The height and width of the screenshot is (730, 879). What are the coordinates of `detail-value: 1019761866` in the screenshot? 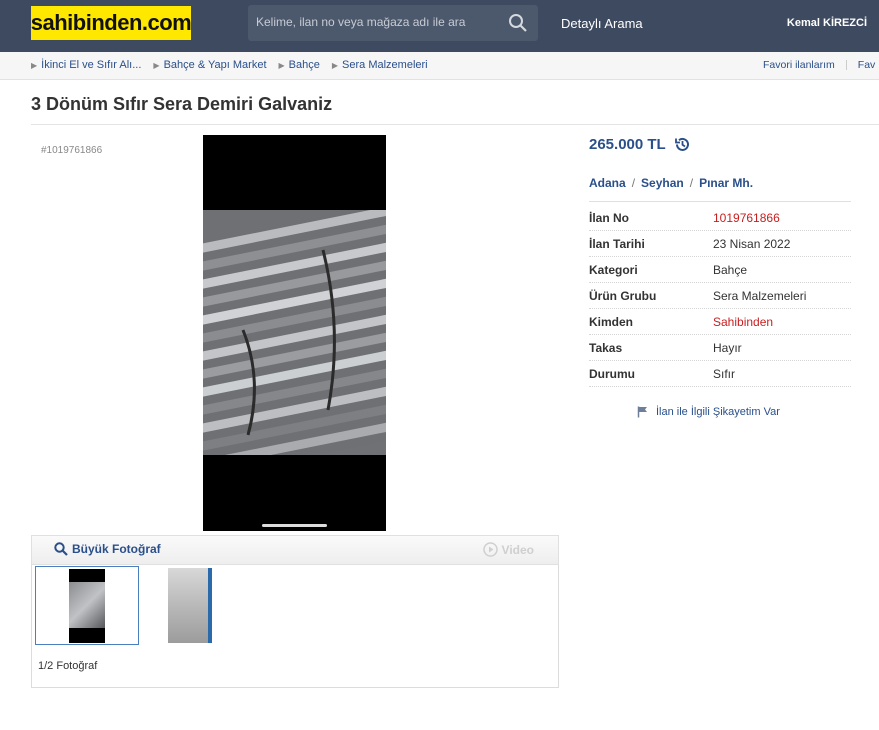 It's located at (746, 218).